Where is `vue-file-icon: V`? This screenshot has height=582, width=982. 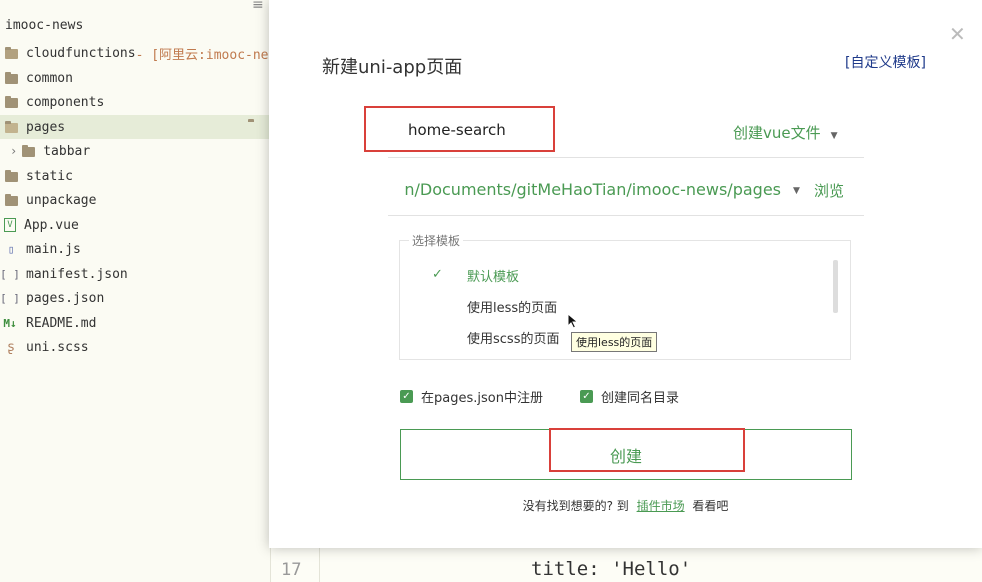 vue-file-icon: V is located at coordinates (10, 225).